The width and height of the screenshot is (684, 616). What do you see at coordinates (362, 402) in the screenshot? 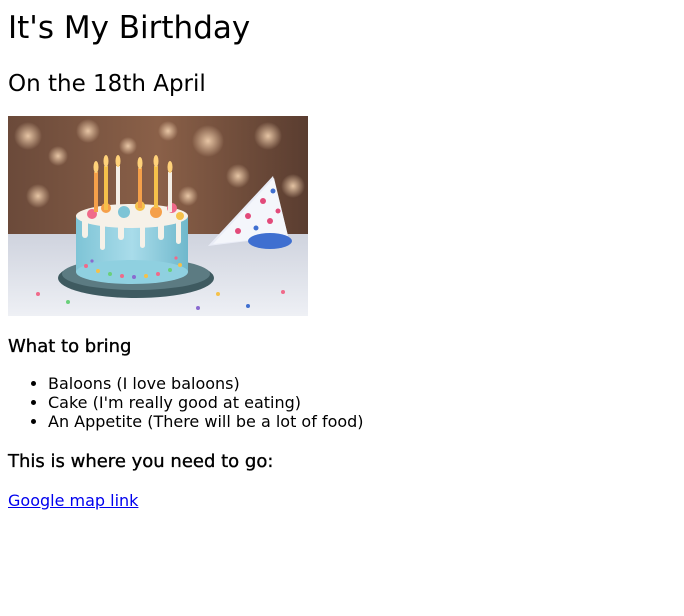
I see `list-item: Cake (I'm really good at eating)` at bounding box center [362, 402].